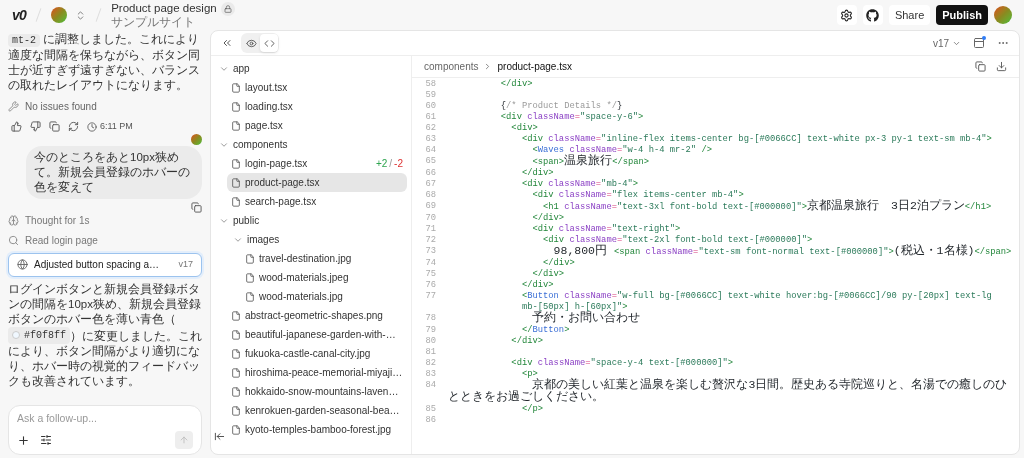 The height and width of the screenshot is (458, 1024). I want to click on line-number: 60, so click(430, 106).